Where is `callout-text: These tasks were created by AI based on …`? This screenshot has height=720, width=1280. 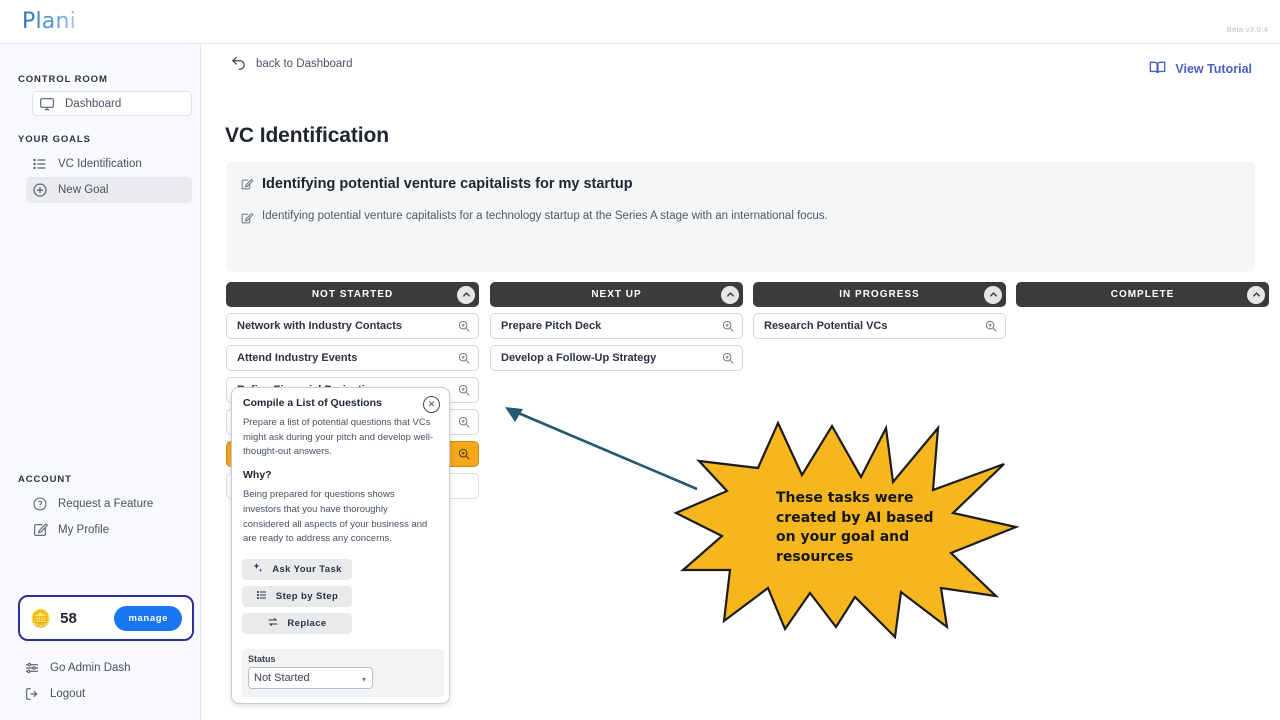 callout-text: These tasks were created by AI based on … is located at coordinates (855, 527).